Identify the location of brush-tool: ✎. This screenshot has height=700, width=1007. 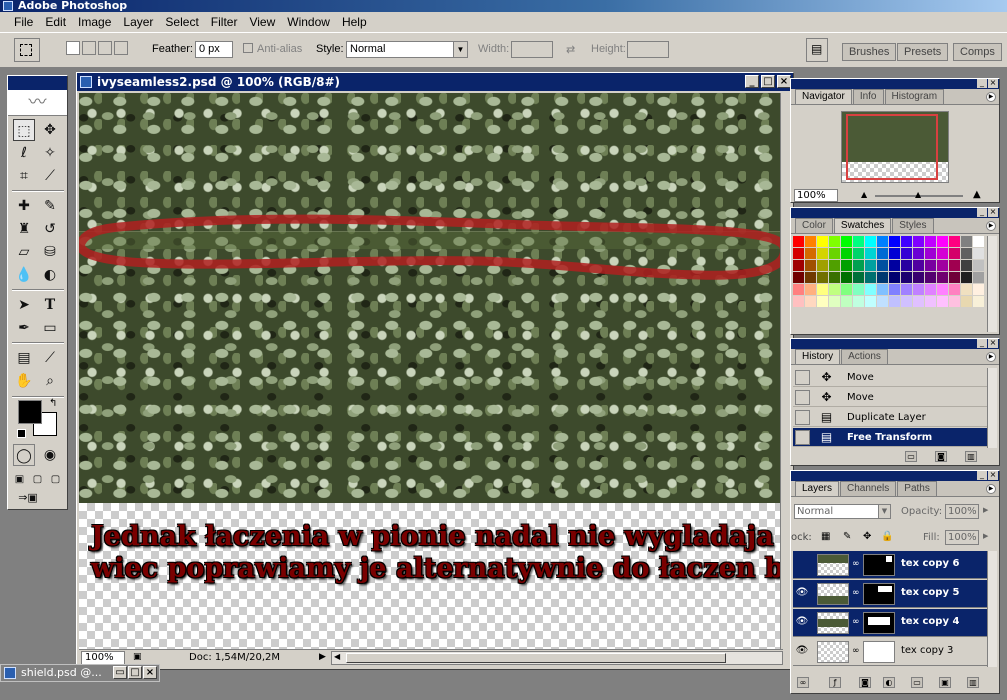
(50, 206).